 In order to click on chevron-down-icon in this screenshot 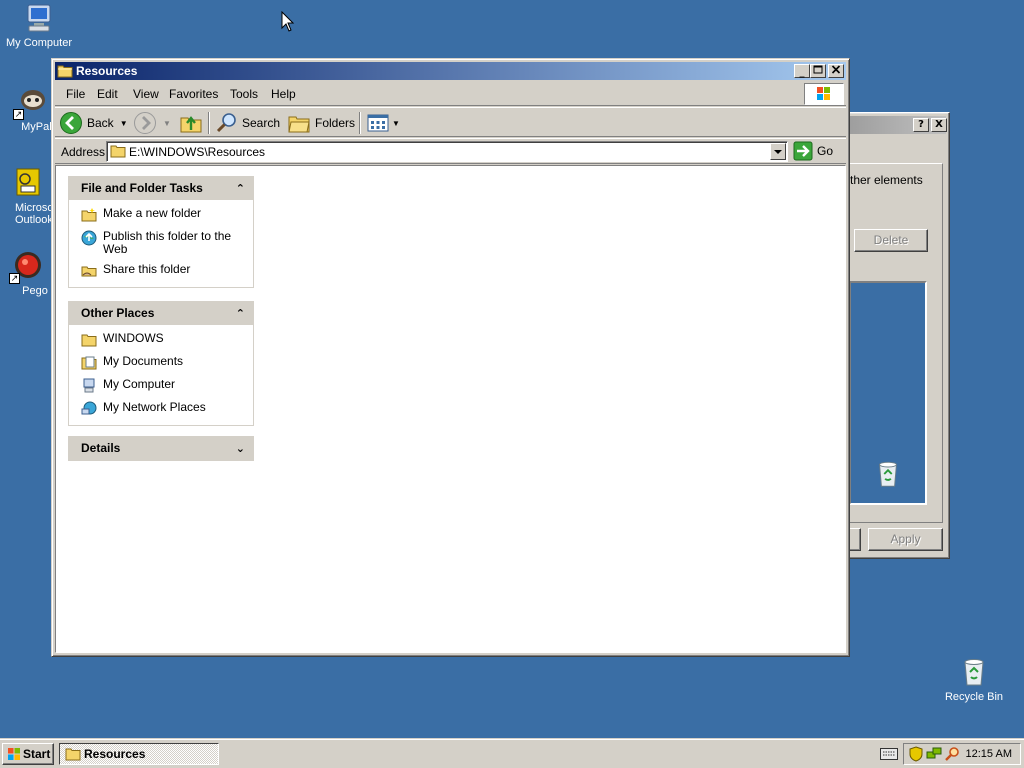, I will do `click(778, 152)`.